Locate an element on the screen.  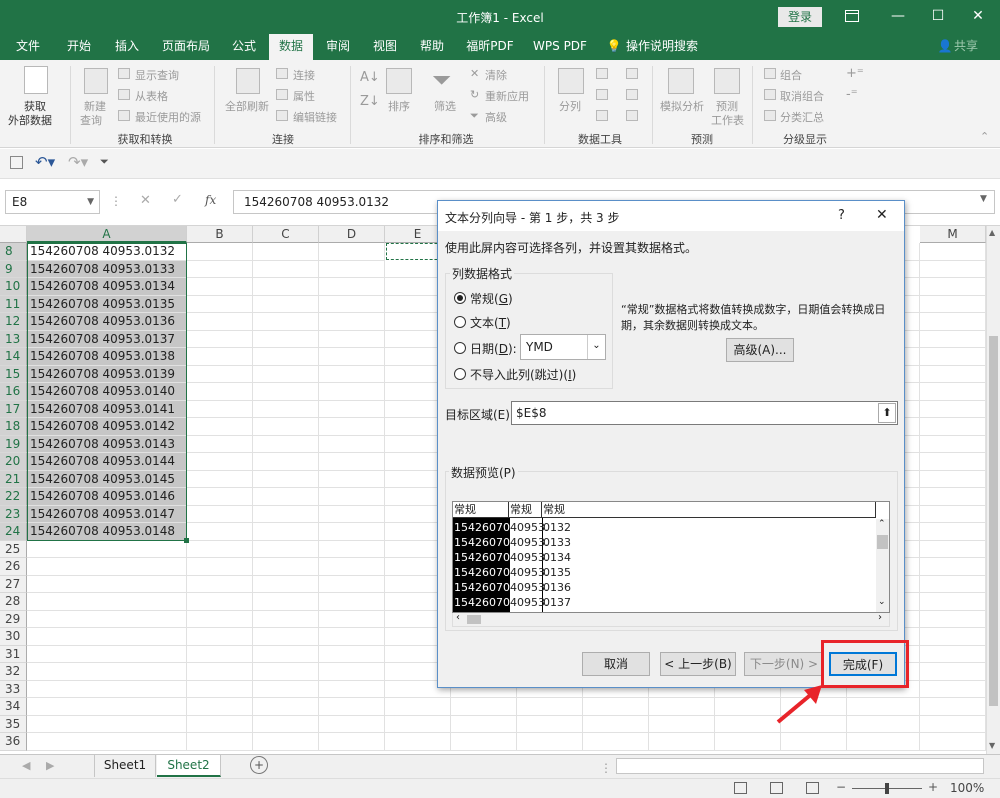
grid-cell: 154260708 40953.0148 is located at coordinates (107, 532).